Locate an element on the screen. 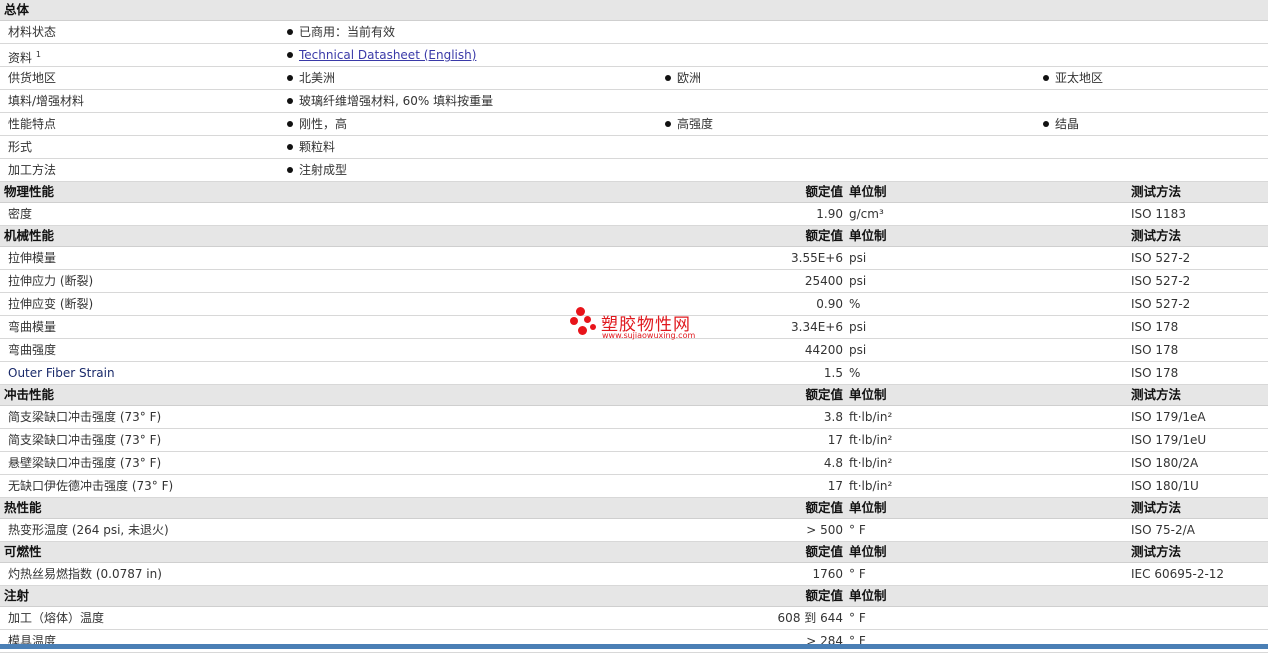 The image size is (1268, 653). property-value: 3.34E+6 is located at coordinates (817, 327).